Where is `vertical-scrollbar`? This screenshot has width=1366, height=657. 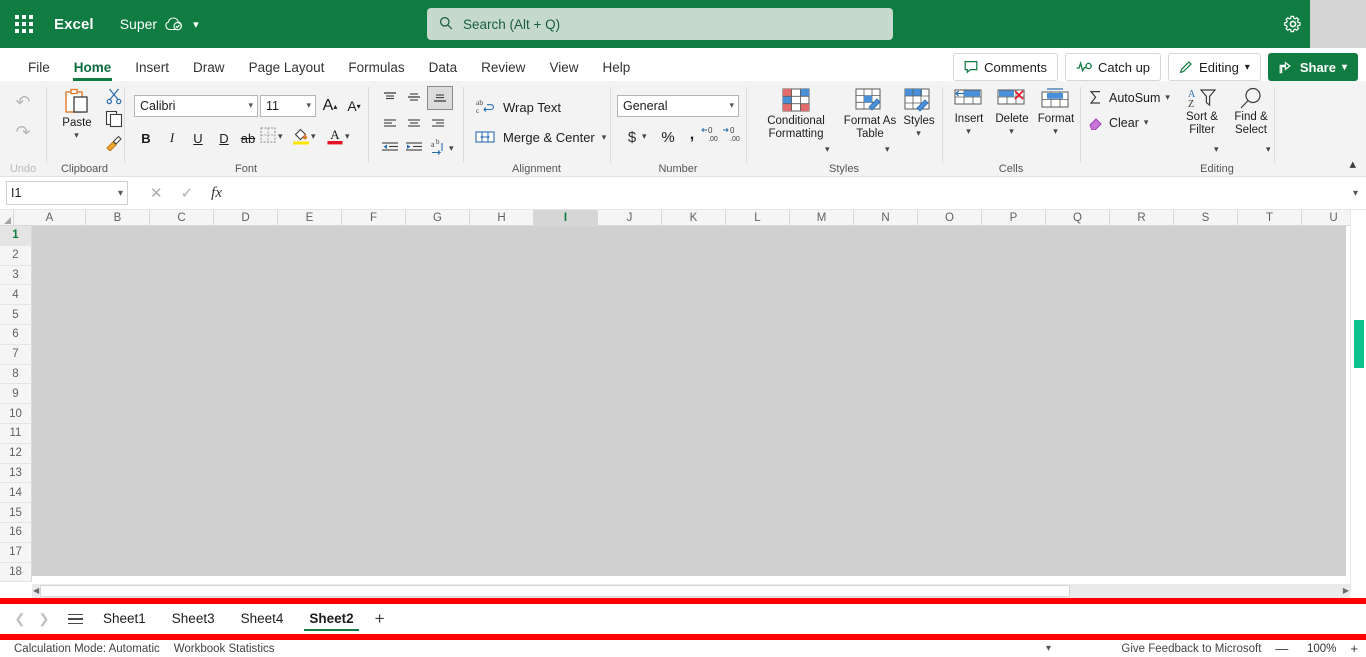 vertical-scrollbar is located at coordinates (1358, 401).